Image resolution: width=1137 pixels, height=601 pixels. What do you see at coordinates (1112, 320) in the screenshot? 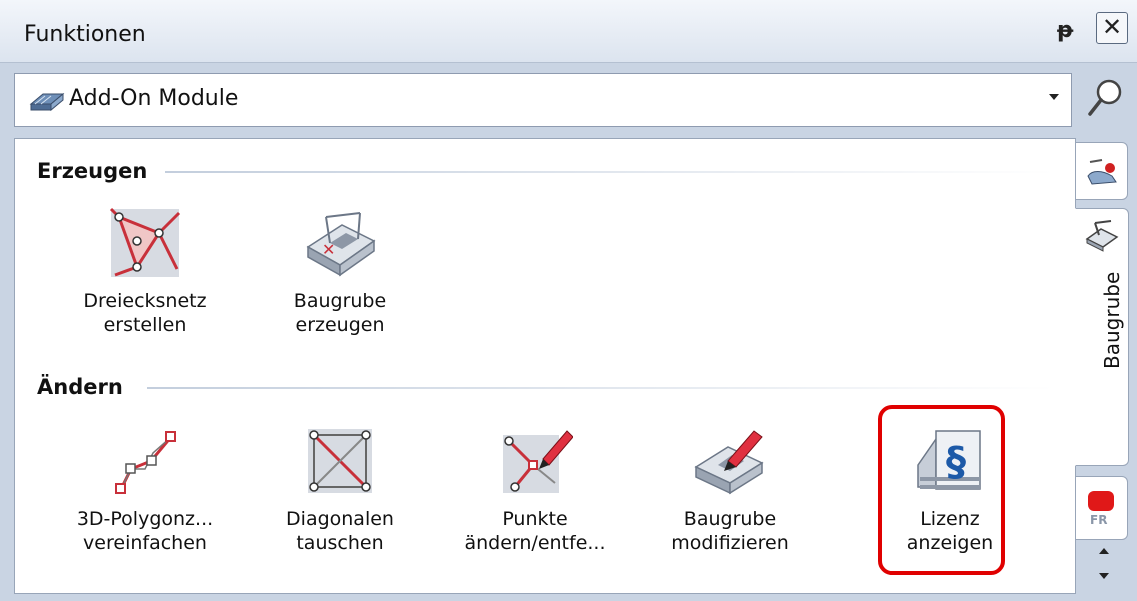
I see `side-tab-label: Baugrube` at bounding box center [1112, 320].